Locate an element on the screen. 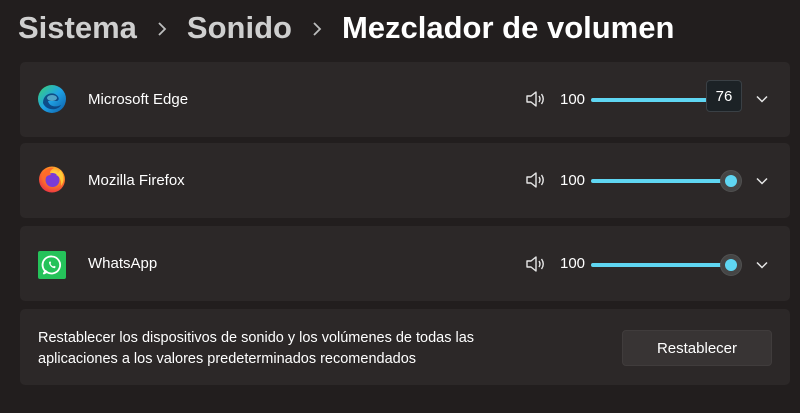  edge-icon is located at coordinates (52, 99).